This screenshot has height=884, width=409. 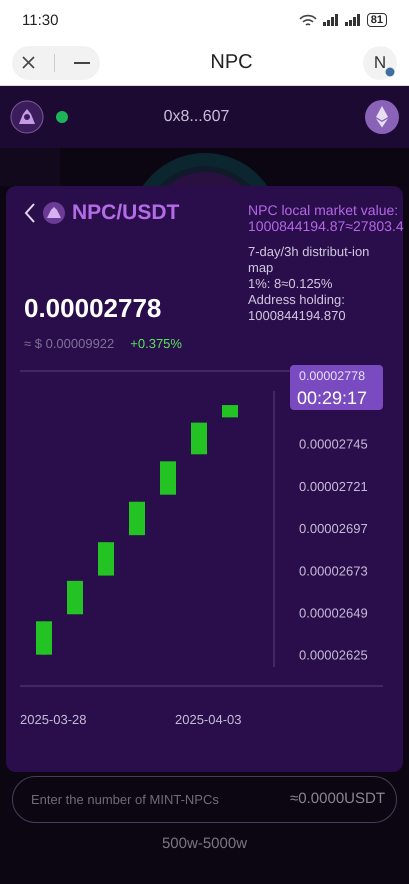 What do you see at coordinates (333, 570) in the screenshot?
I see `axis-label: 0.00002673` at bounding box center [333, 570].